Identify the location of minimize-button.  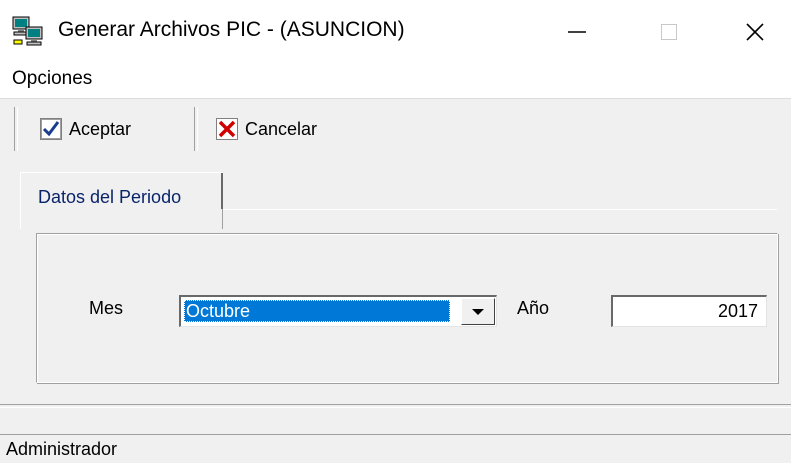
(577, 32).